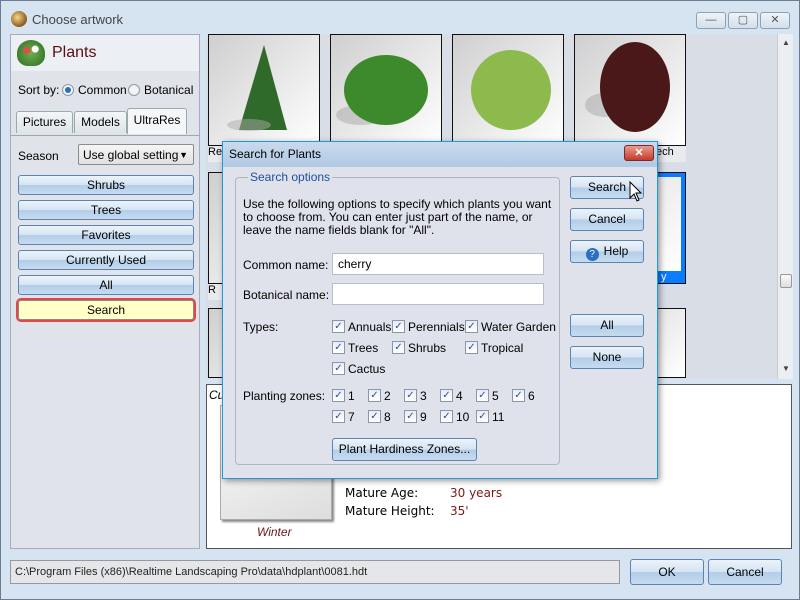 The width and height of the screenshot is (800, 600). I want to click on chevron-down-icon: ▼, so click(183, 155).